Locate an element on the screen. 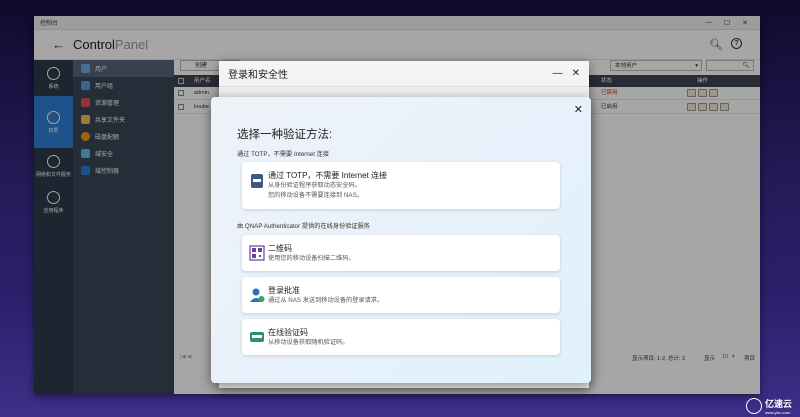 This screenshot has height=417, width=800. dialog-title: 登录和安全性 is located at coordinates (258, 75).